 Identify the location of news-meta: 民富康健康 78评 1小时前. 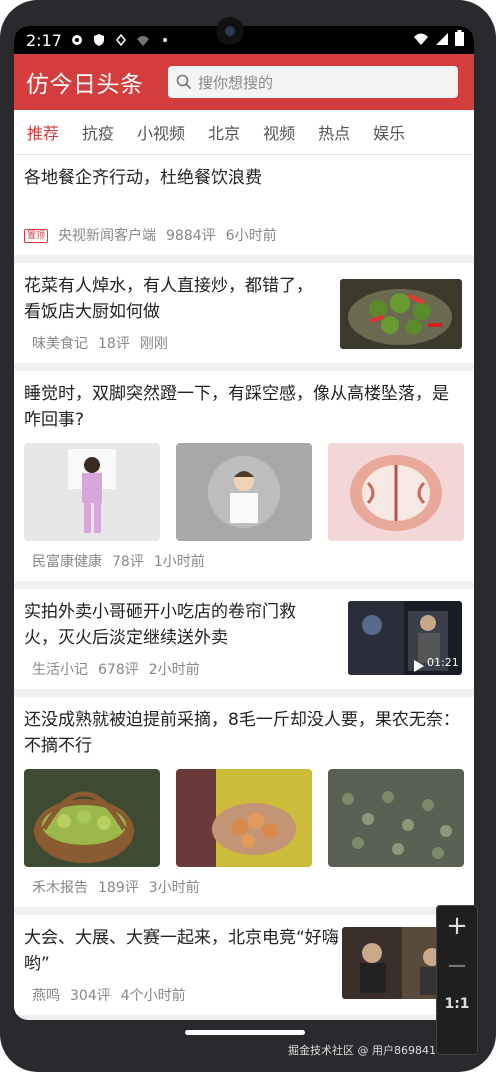
(114, 561).